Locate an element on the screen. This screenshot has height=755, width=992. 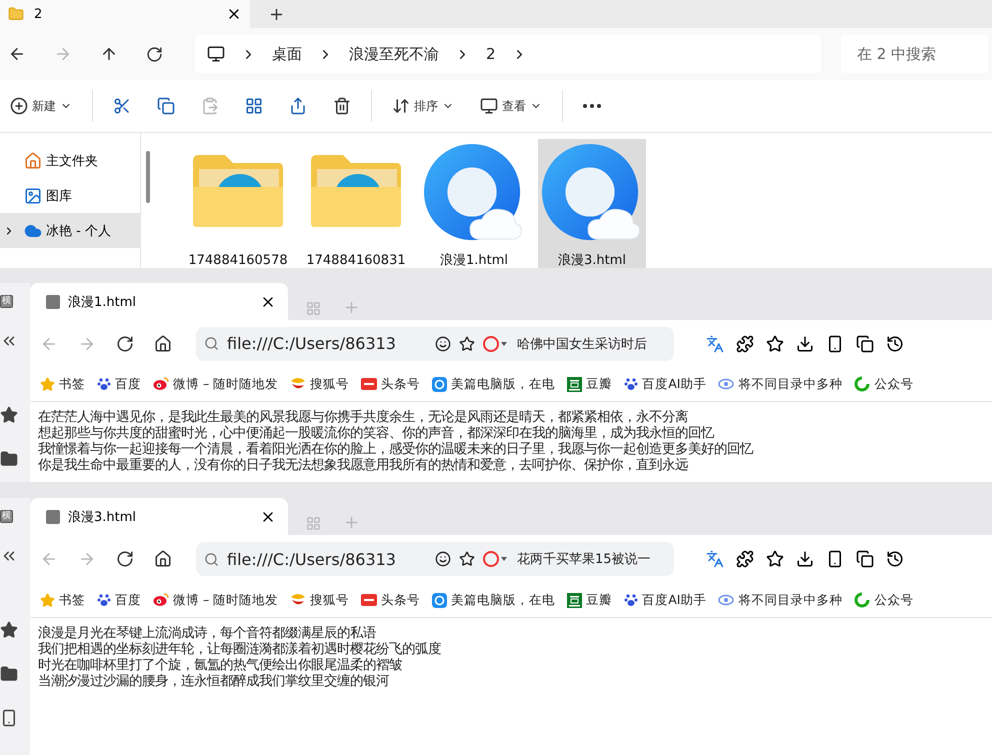
search-field: 在 2 中搜索 is located at coordinates (914, 54).